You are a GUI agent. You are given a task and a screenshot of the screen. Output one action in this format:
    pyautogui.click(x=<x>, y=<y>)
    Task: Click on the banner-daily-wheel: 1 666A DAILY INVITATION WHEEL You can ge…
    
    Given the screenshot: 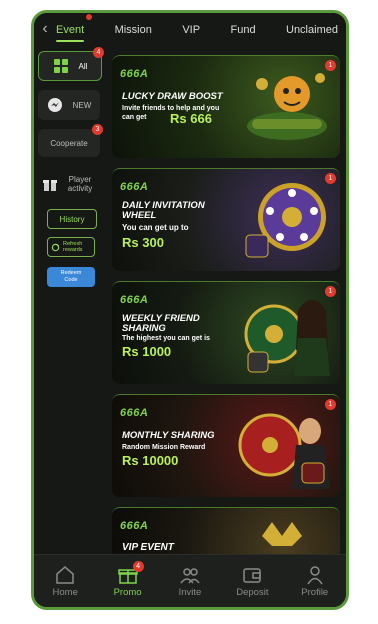 What is the action you would take?
    pyautogui.click(x=226, y=219)
    